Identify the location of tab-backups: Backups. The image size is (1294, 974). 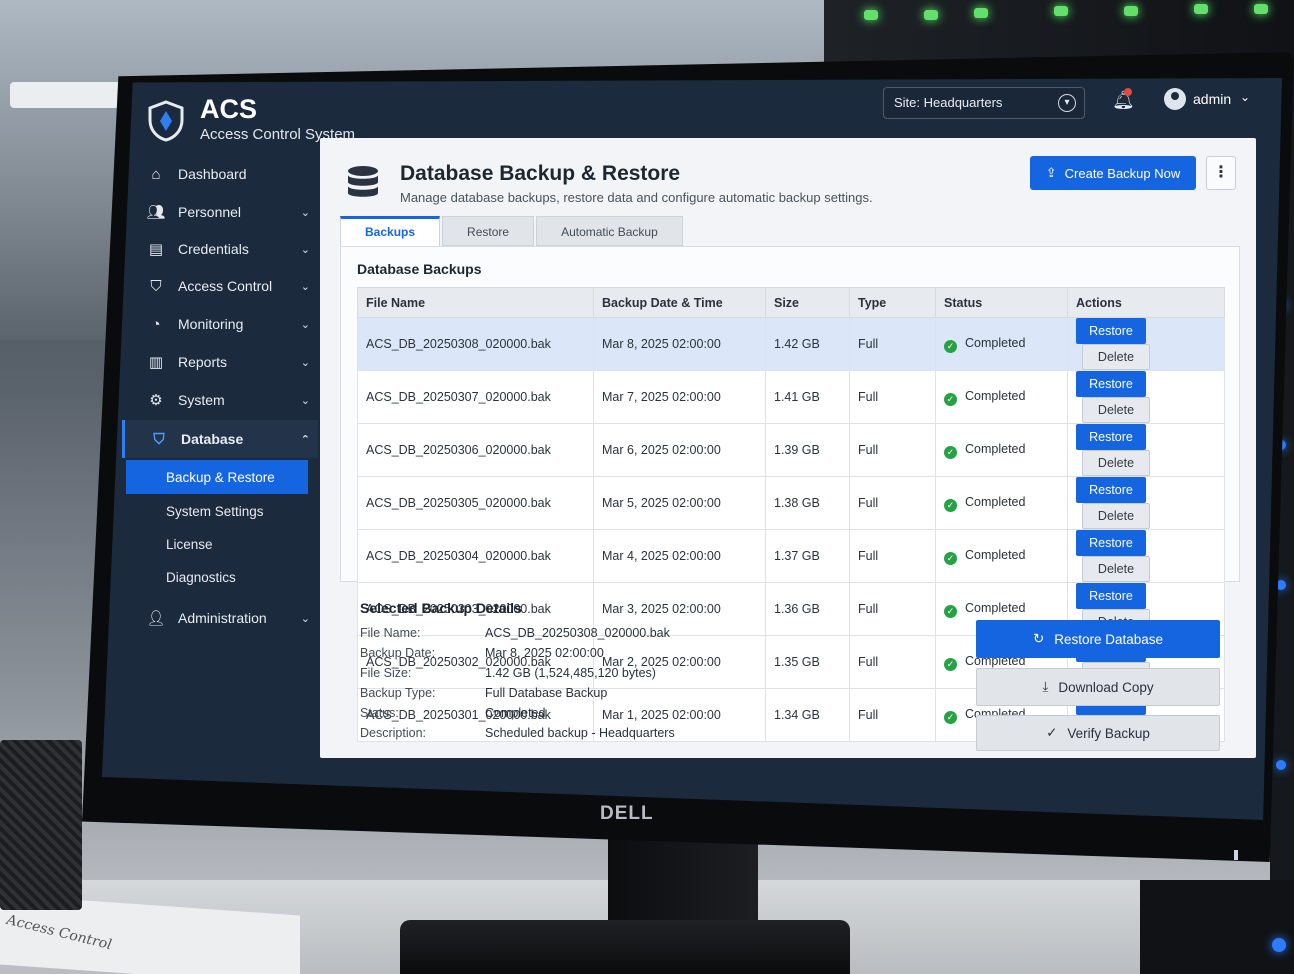
(390, 231).